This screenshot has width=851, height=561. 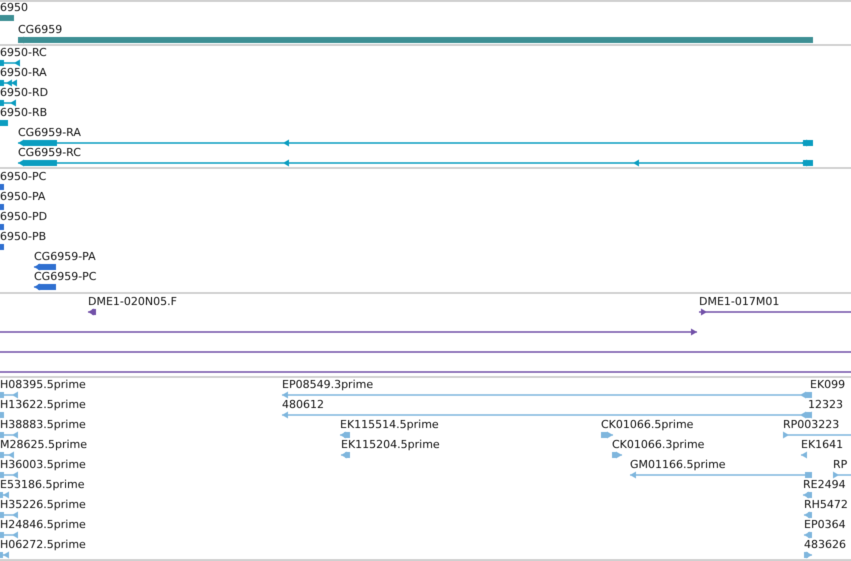 I want to click on feature-label: 6950-RD, so click(x=24, y=93).